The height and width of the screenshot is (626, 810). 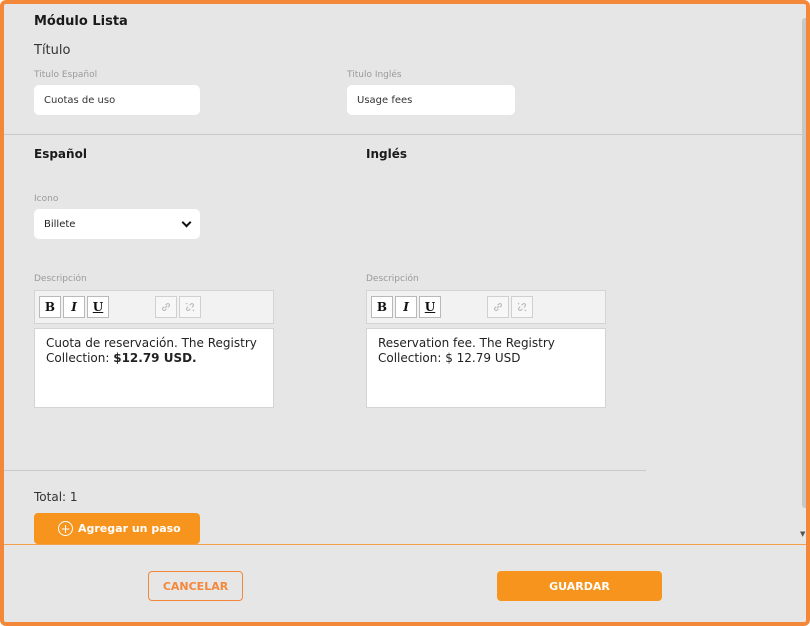 What do you see at coordinates (129, 528) in the screenshot?
I see `add-step-label: Agregar un paso` at bounding box center [129, 528].